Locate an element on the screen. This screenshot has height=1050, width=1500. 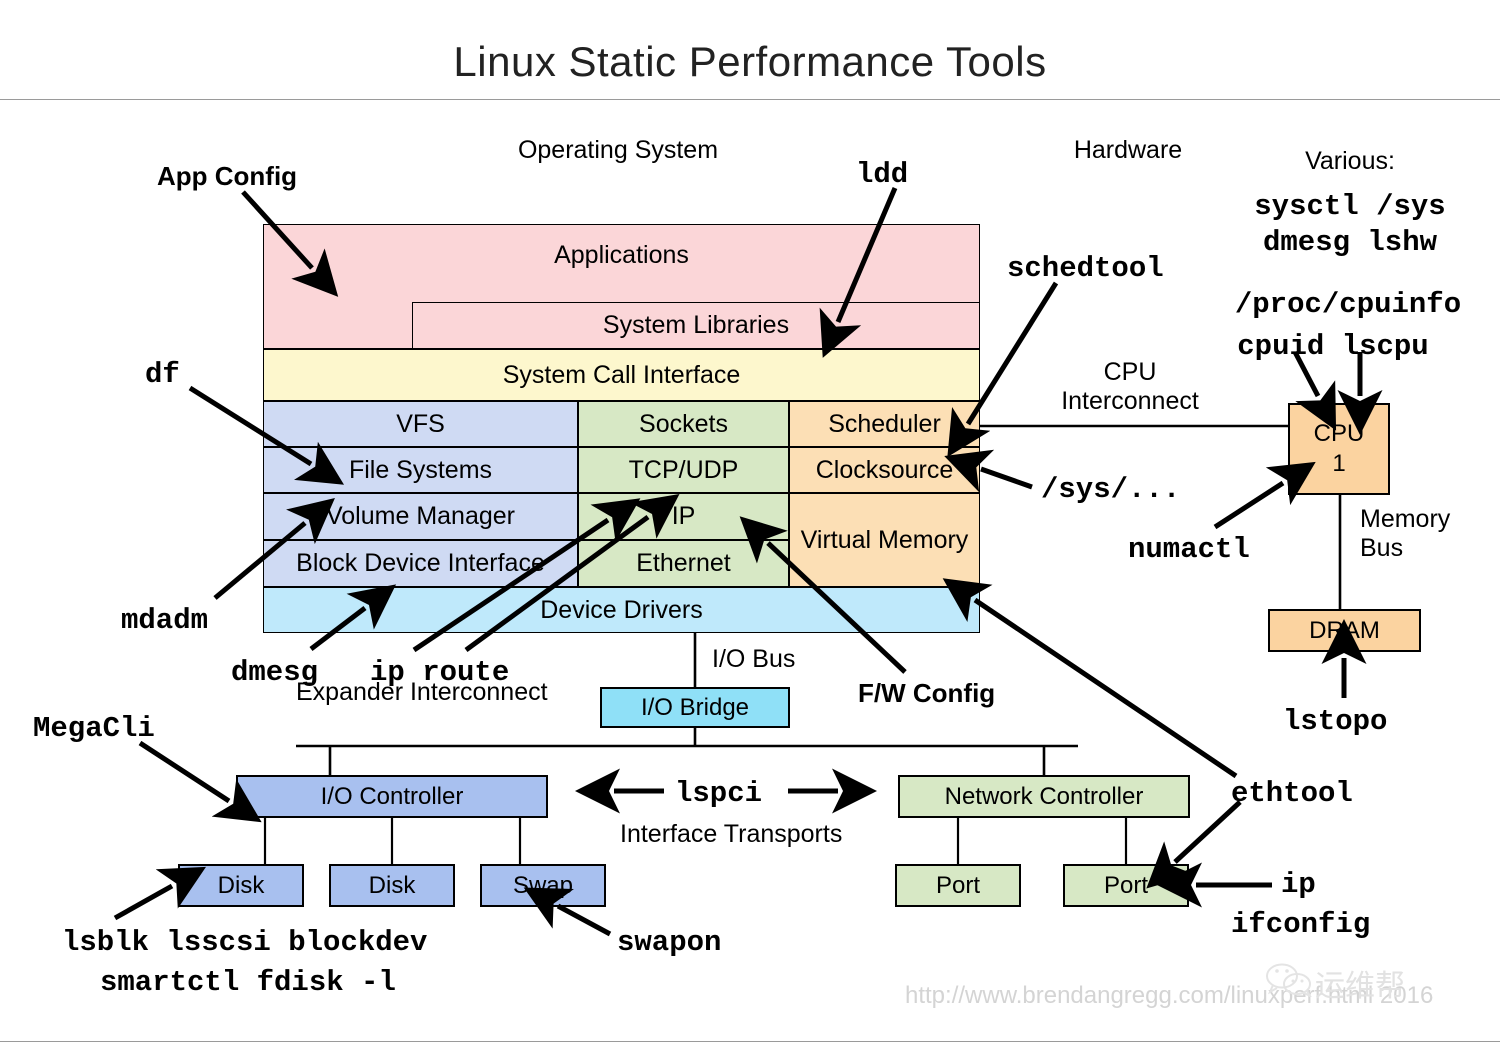
arrow-sys-slash is located at coordinates (988, 471).